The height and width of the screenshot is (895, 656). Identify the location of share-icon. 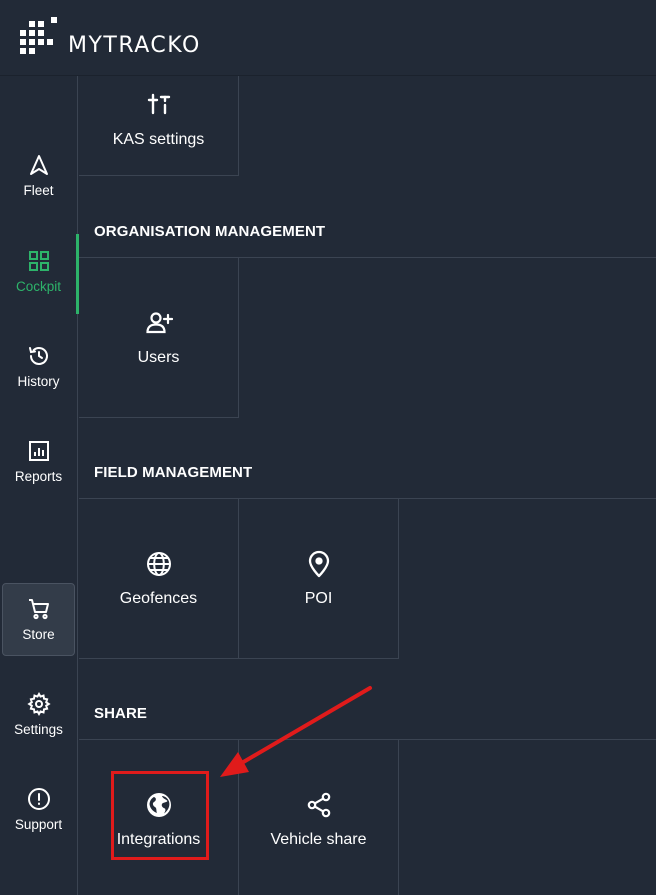
(318, 804).